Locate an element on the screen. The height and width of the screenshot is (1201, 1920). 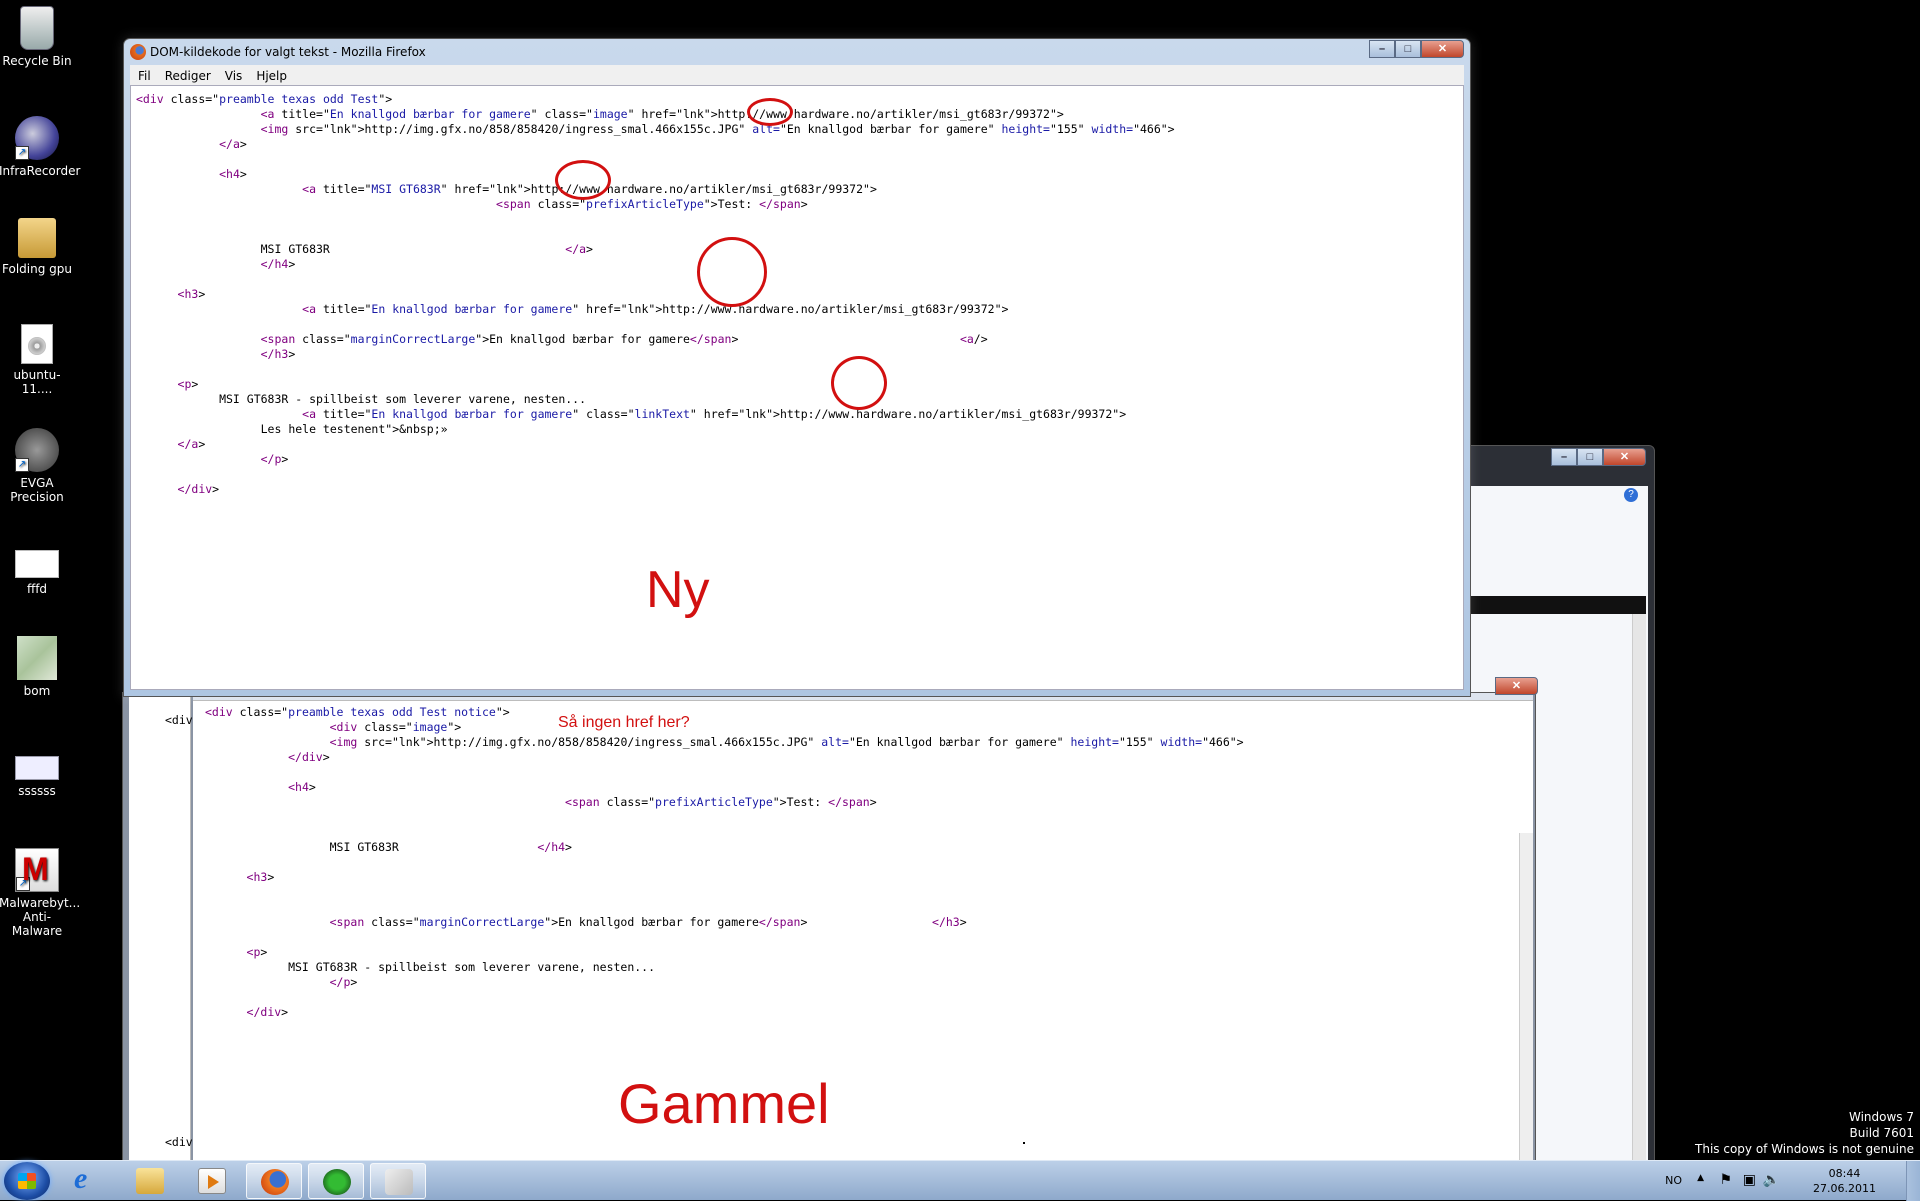
desktop-icon-recycle-bin: Recycle Bin is located at coordinates (37, 37).